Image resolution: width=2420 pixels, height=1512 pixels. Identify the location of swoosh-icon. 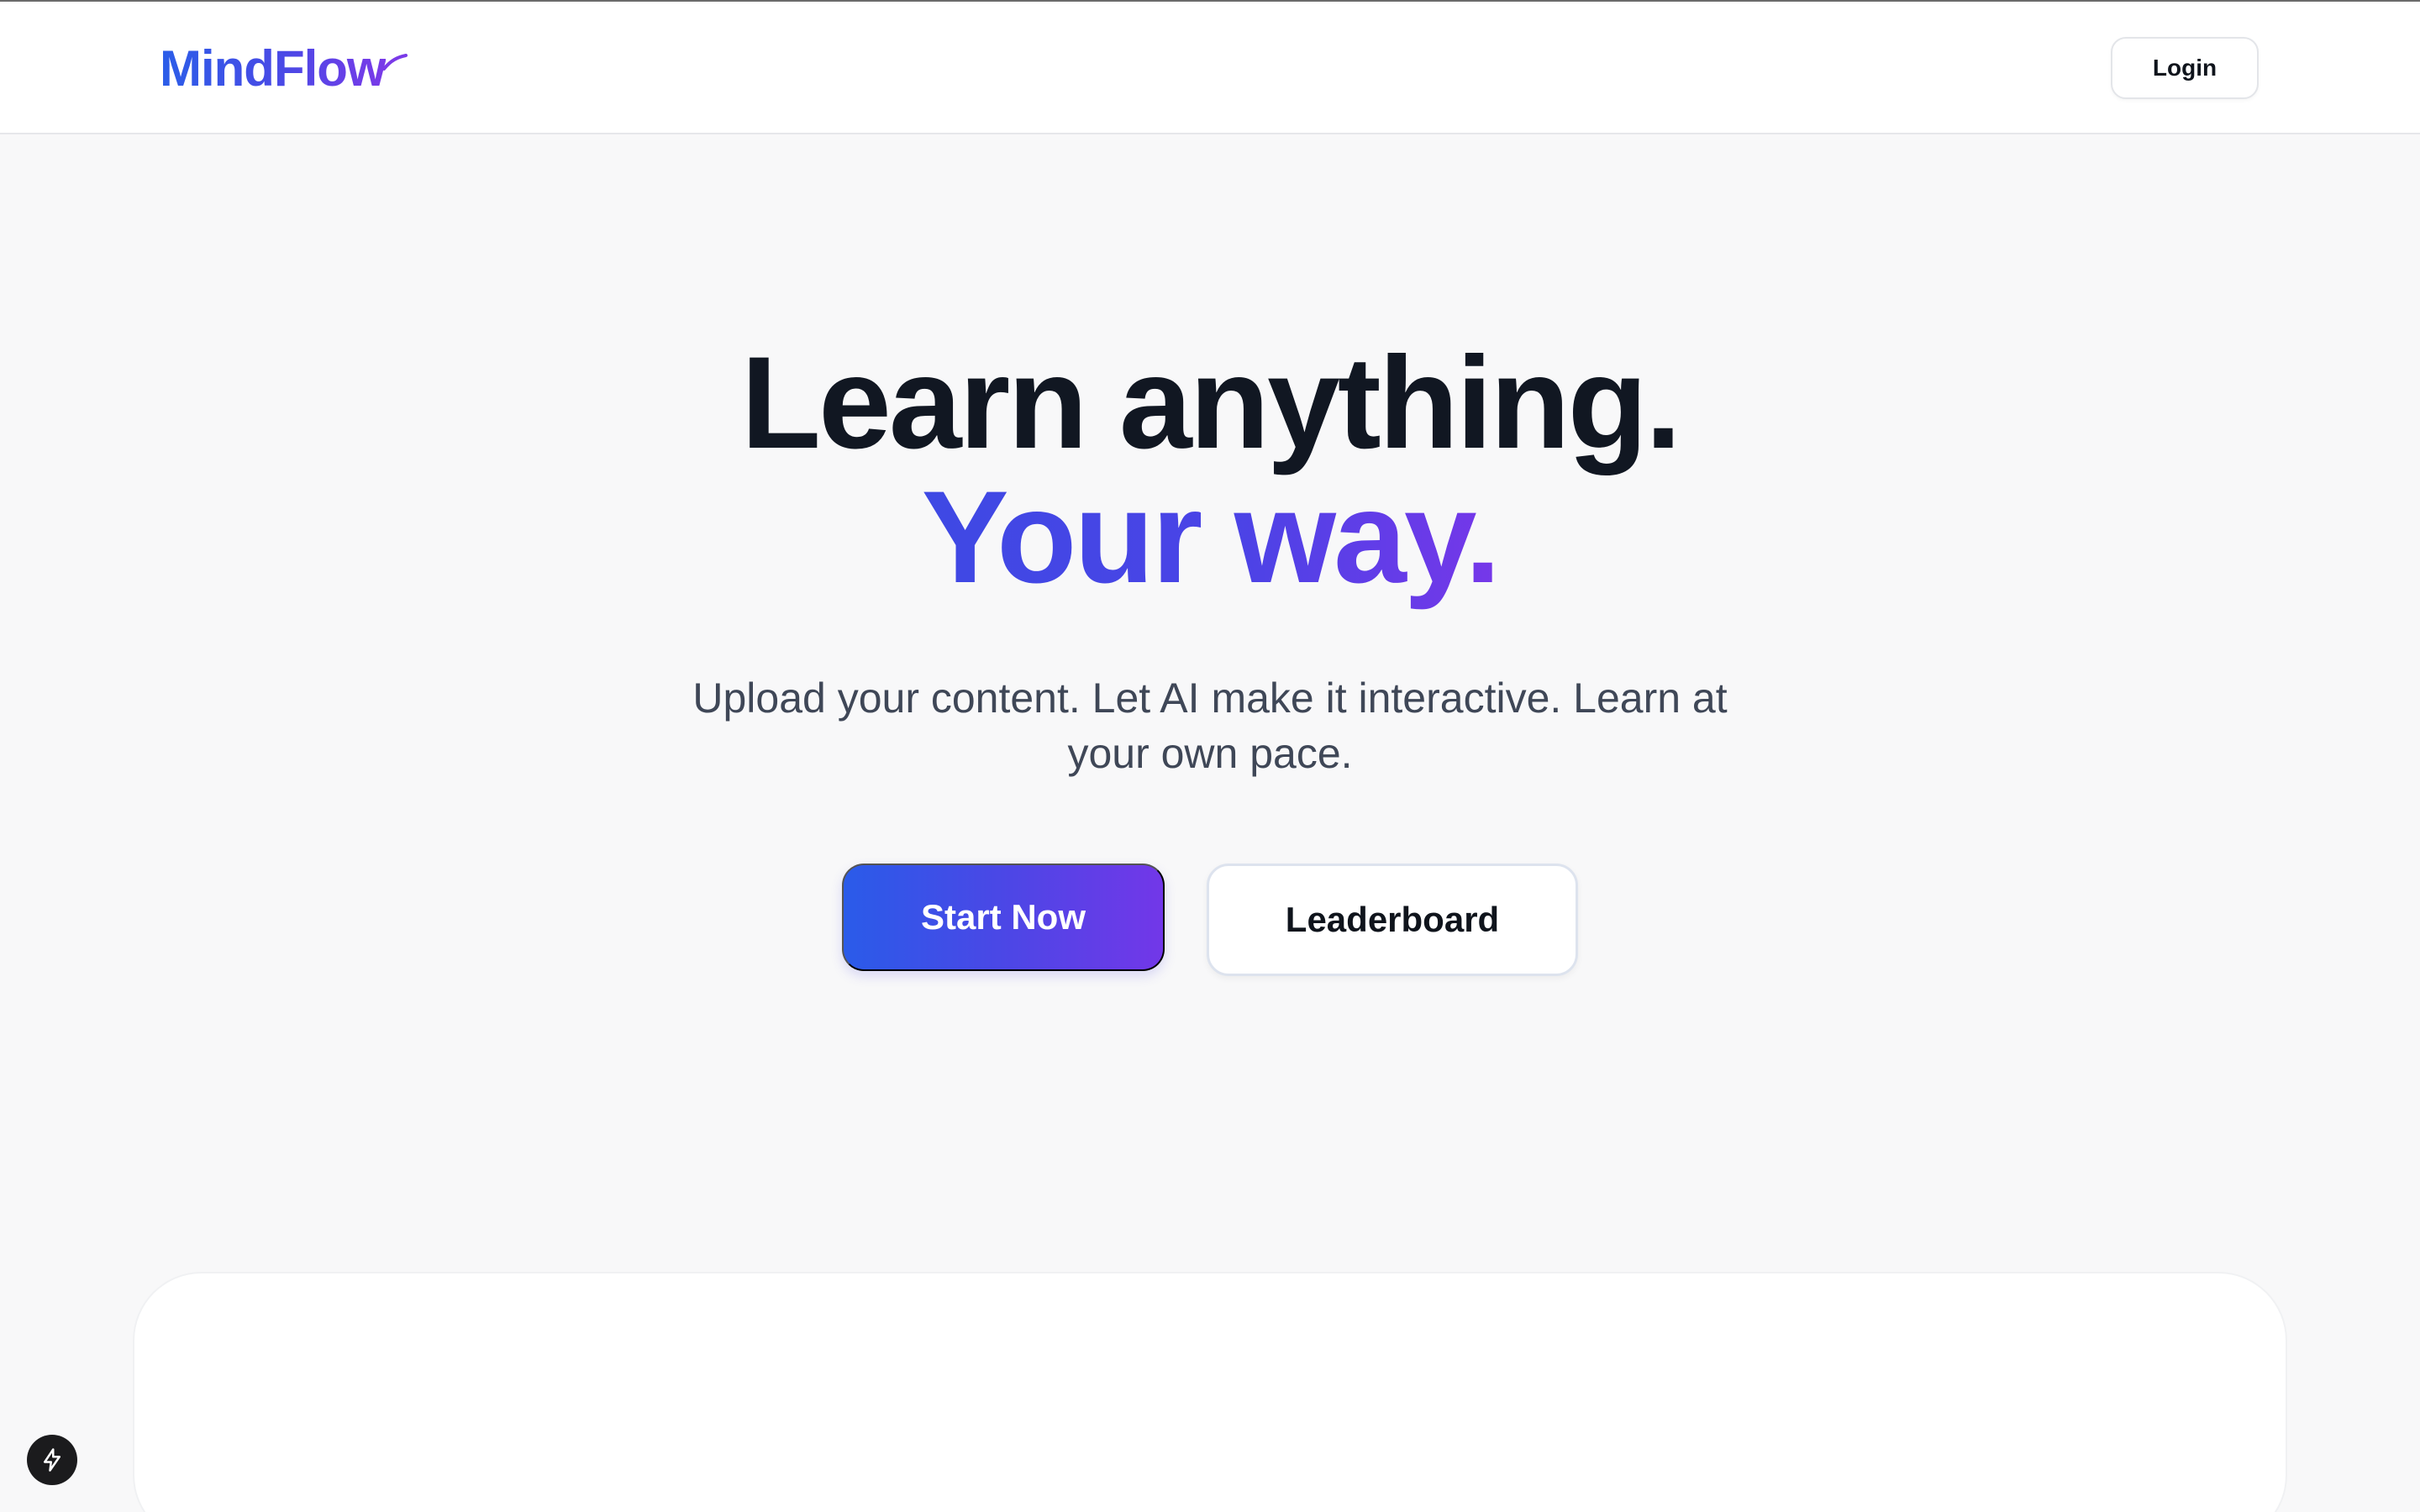
(395, 62).